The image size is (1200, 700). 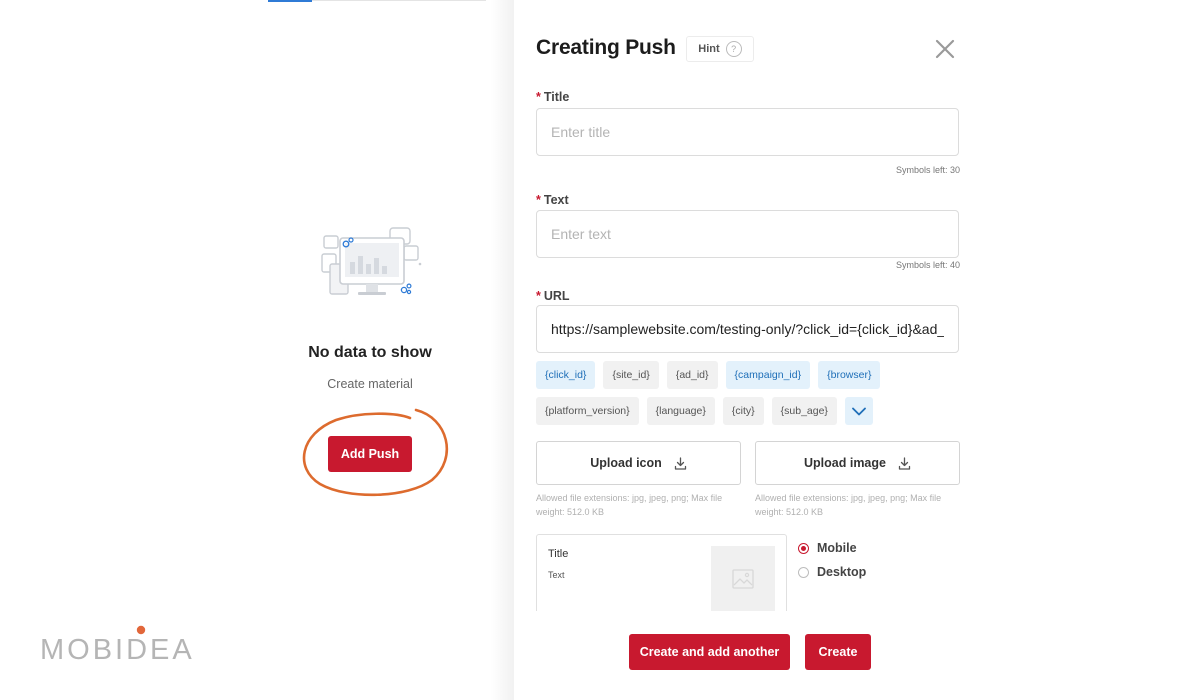 I want to click on mobidea-logo: MOBIDEA, so click(x=117, y=644).